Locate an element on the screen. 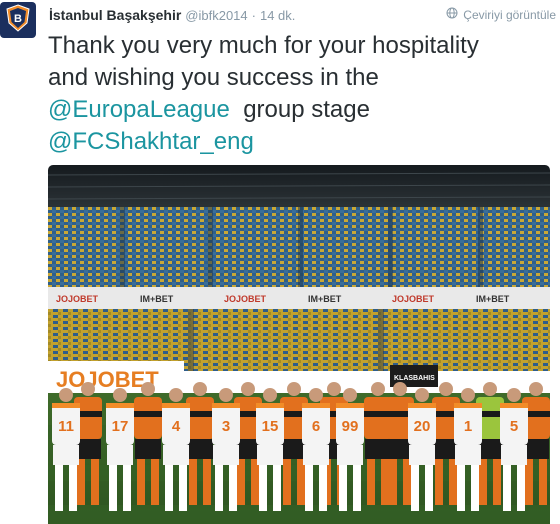 The width and height of the screenshot is (560, 524). pitch-board-small: KLASBAHIS is located at coordinates (414, 378).